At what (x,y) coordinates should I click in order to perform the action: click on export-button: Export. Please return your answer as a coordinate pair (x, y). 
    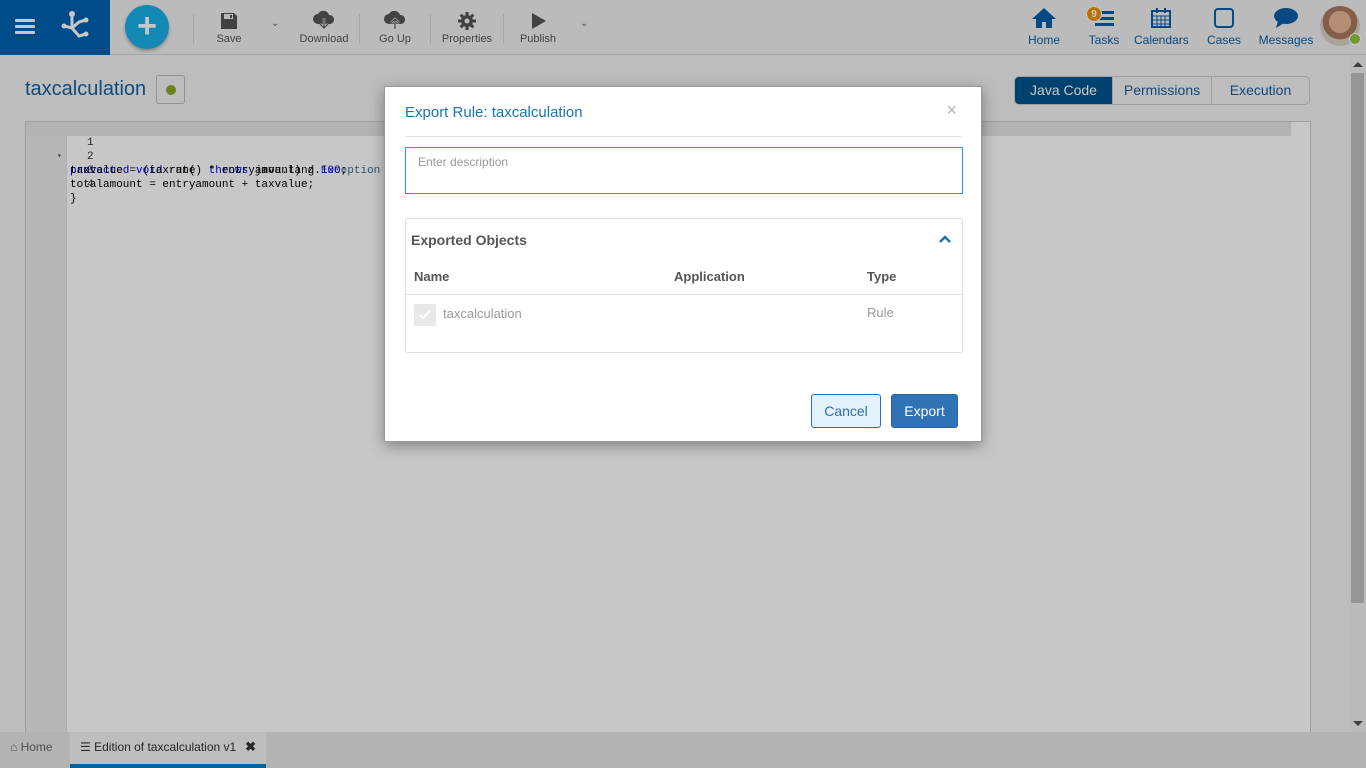
    Looking at the image, I should click on (924, 411).